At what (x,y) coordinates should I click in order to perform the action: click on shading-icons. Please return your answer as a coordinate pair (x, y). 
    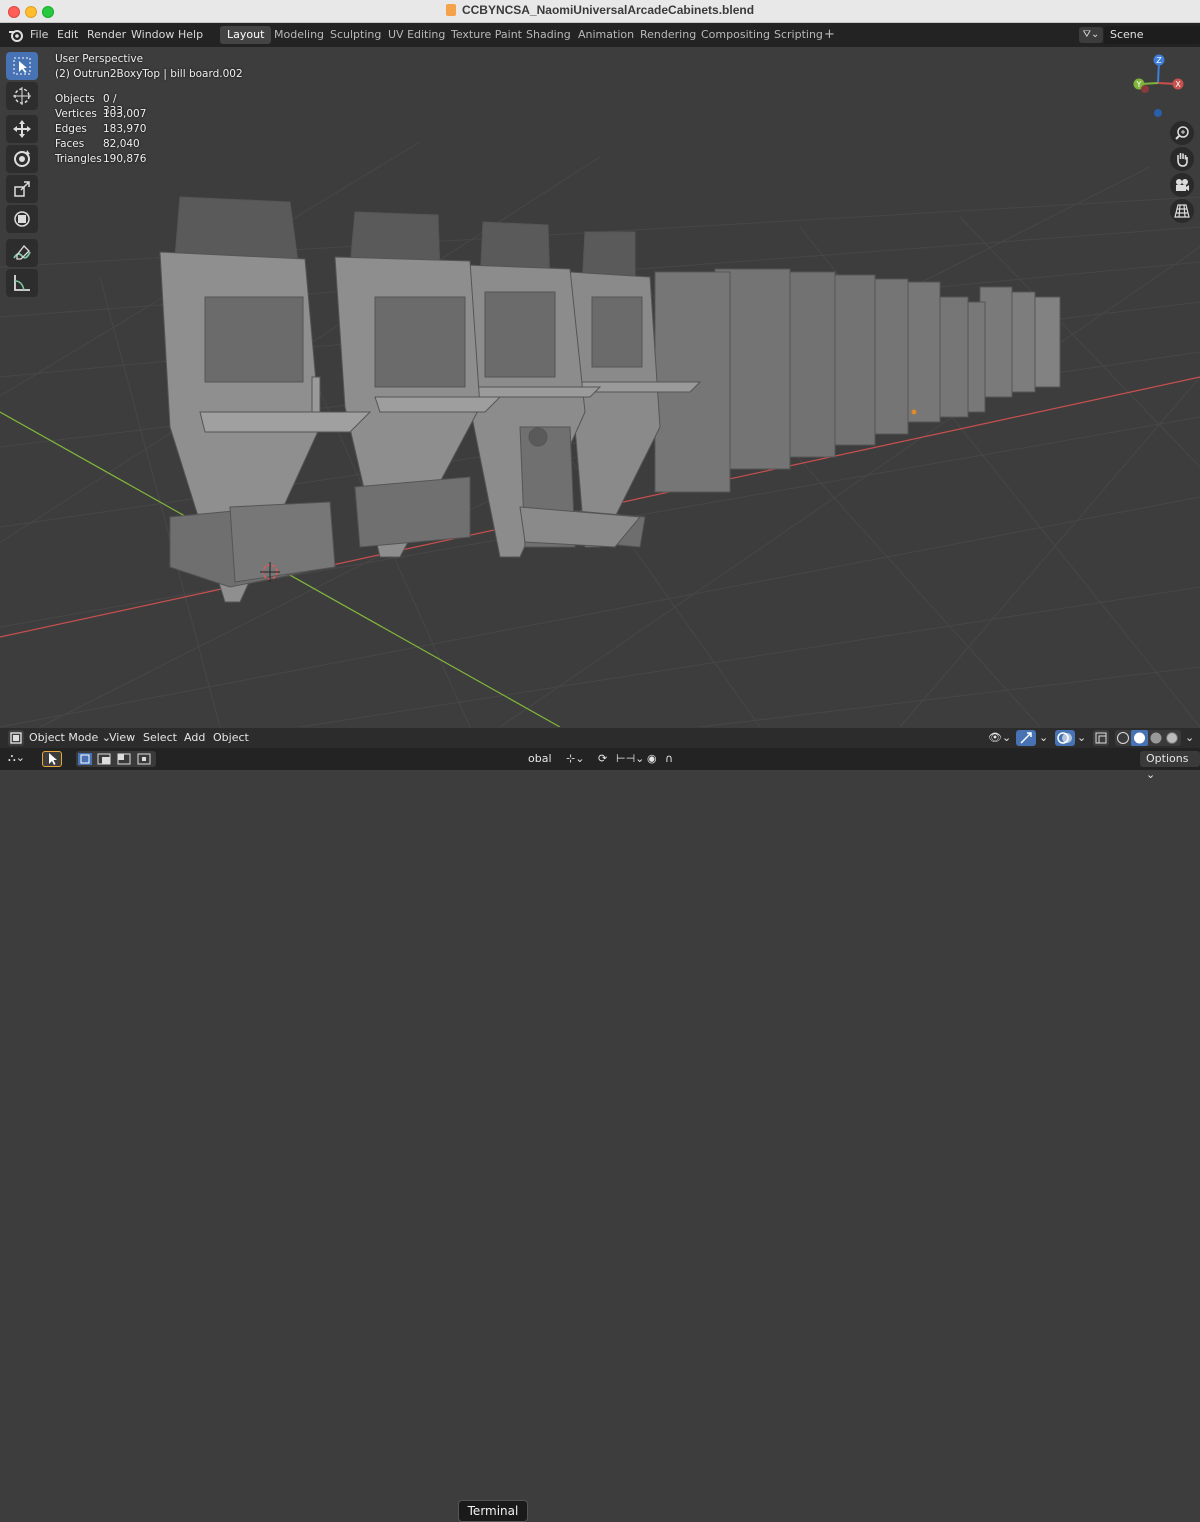
    Looking at the image, I should click on (1147, 738).